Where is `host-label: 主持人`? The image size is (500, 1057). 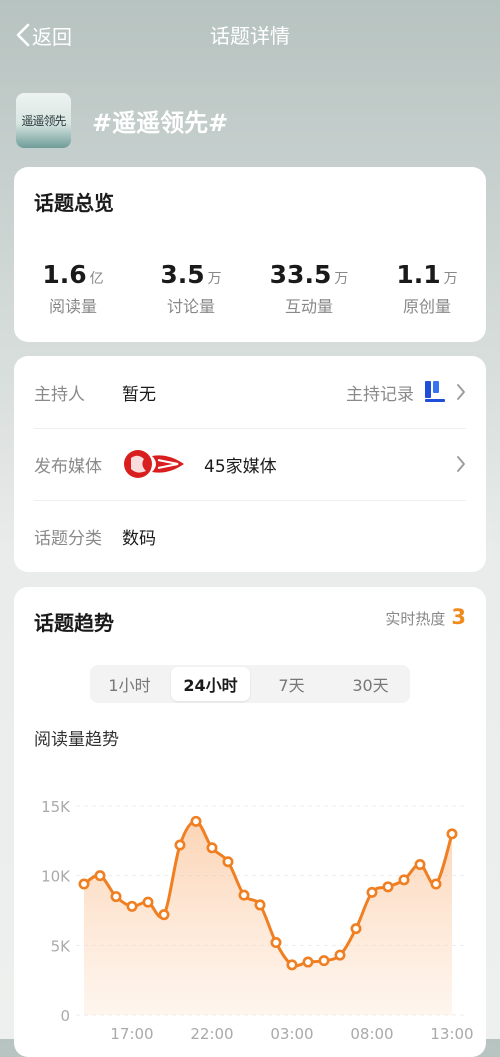
host-label: 主持人 is located at coordinates (59, 394).